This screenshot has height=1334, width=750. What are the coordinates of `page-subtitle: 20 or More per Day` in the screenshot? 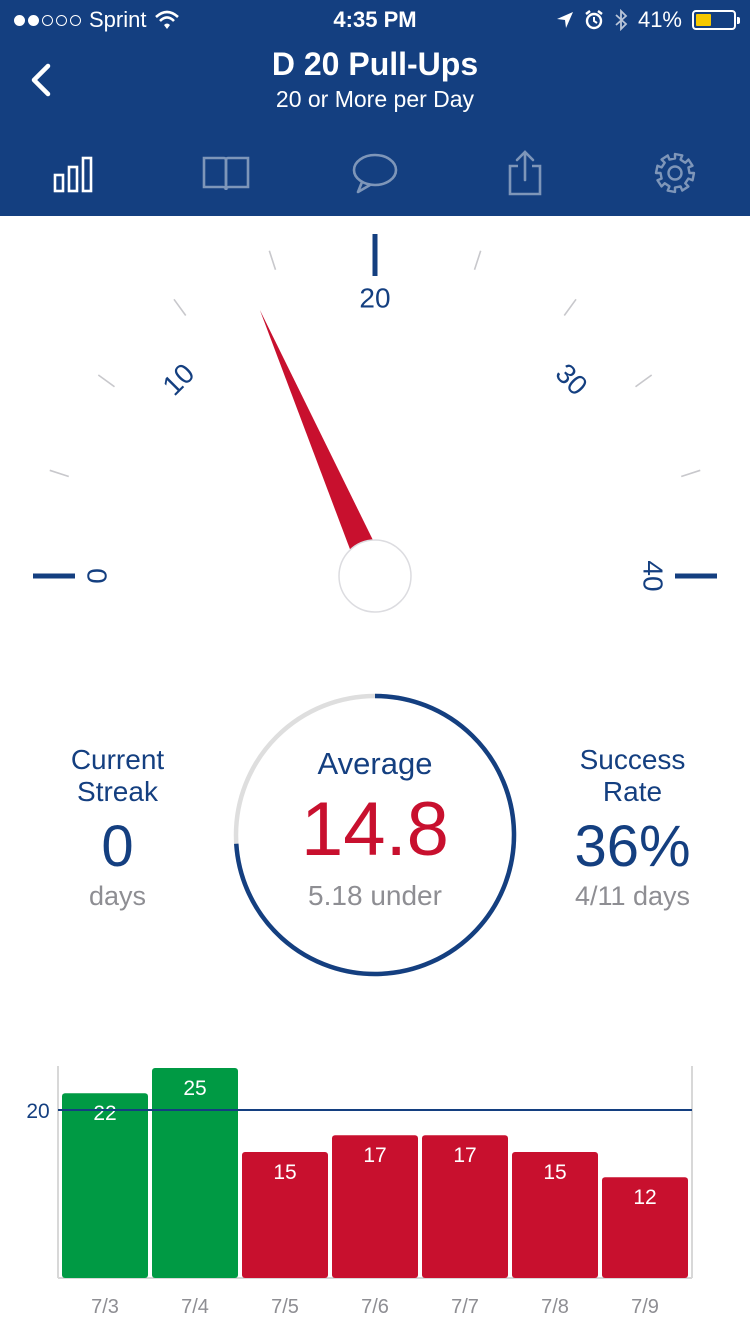 It's located at (375, 99).